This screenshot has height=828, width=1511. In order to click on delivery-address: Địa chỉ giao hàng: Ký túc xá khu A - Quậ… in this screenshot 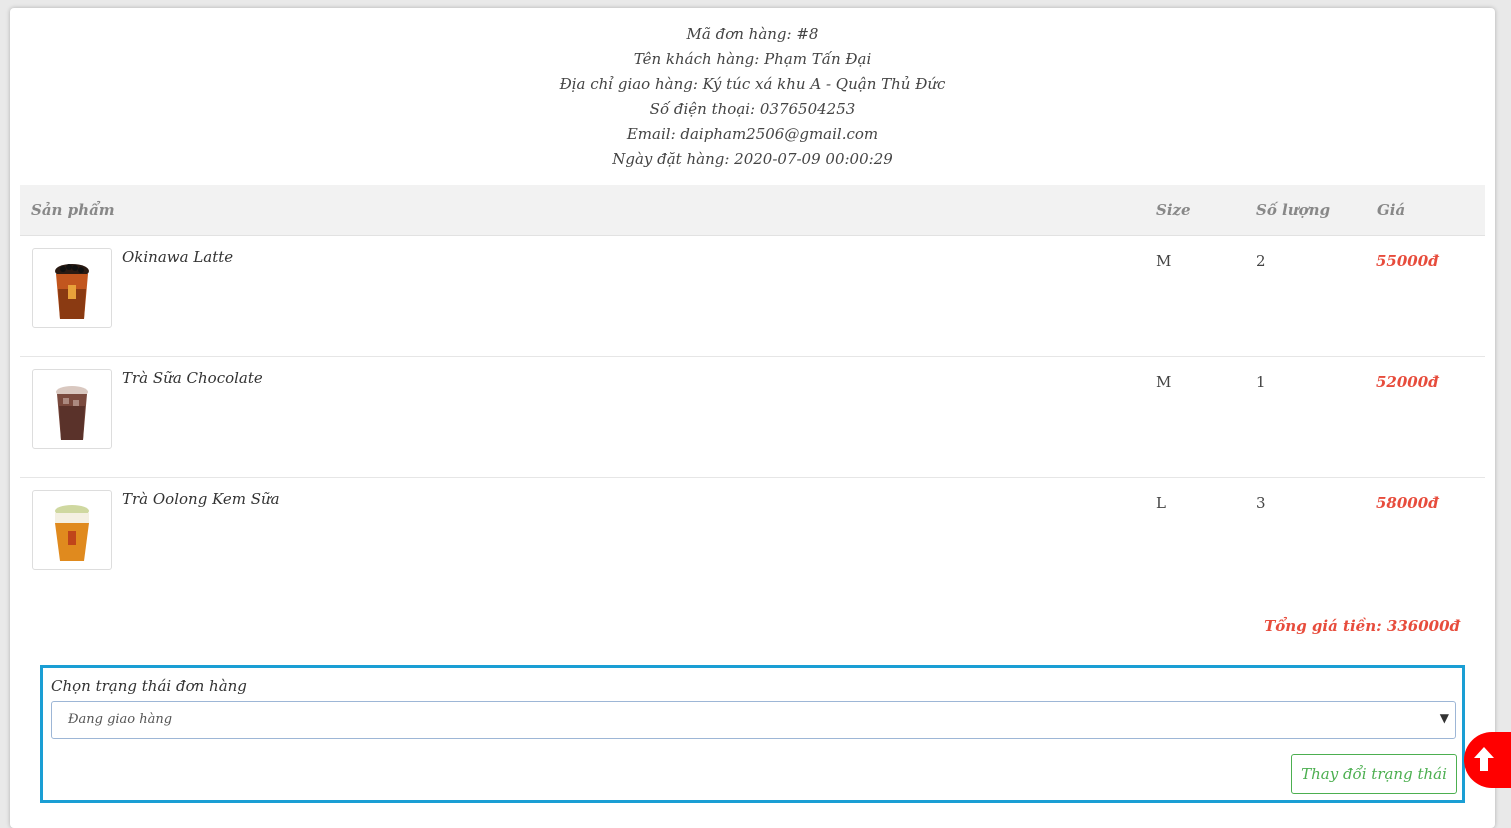, I will do `click(752, 84)`.